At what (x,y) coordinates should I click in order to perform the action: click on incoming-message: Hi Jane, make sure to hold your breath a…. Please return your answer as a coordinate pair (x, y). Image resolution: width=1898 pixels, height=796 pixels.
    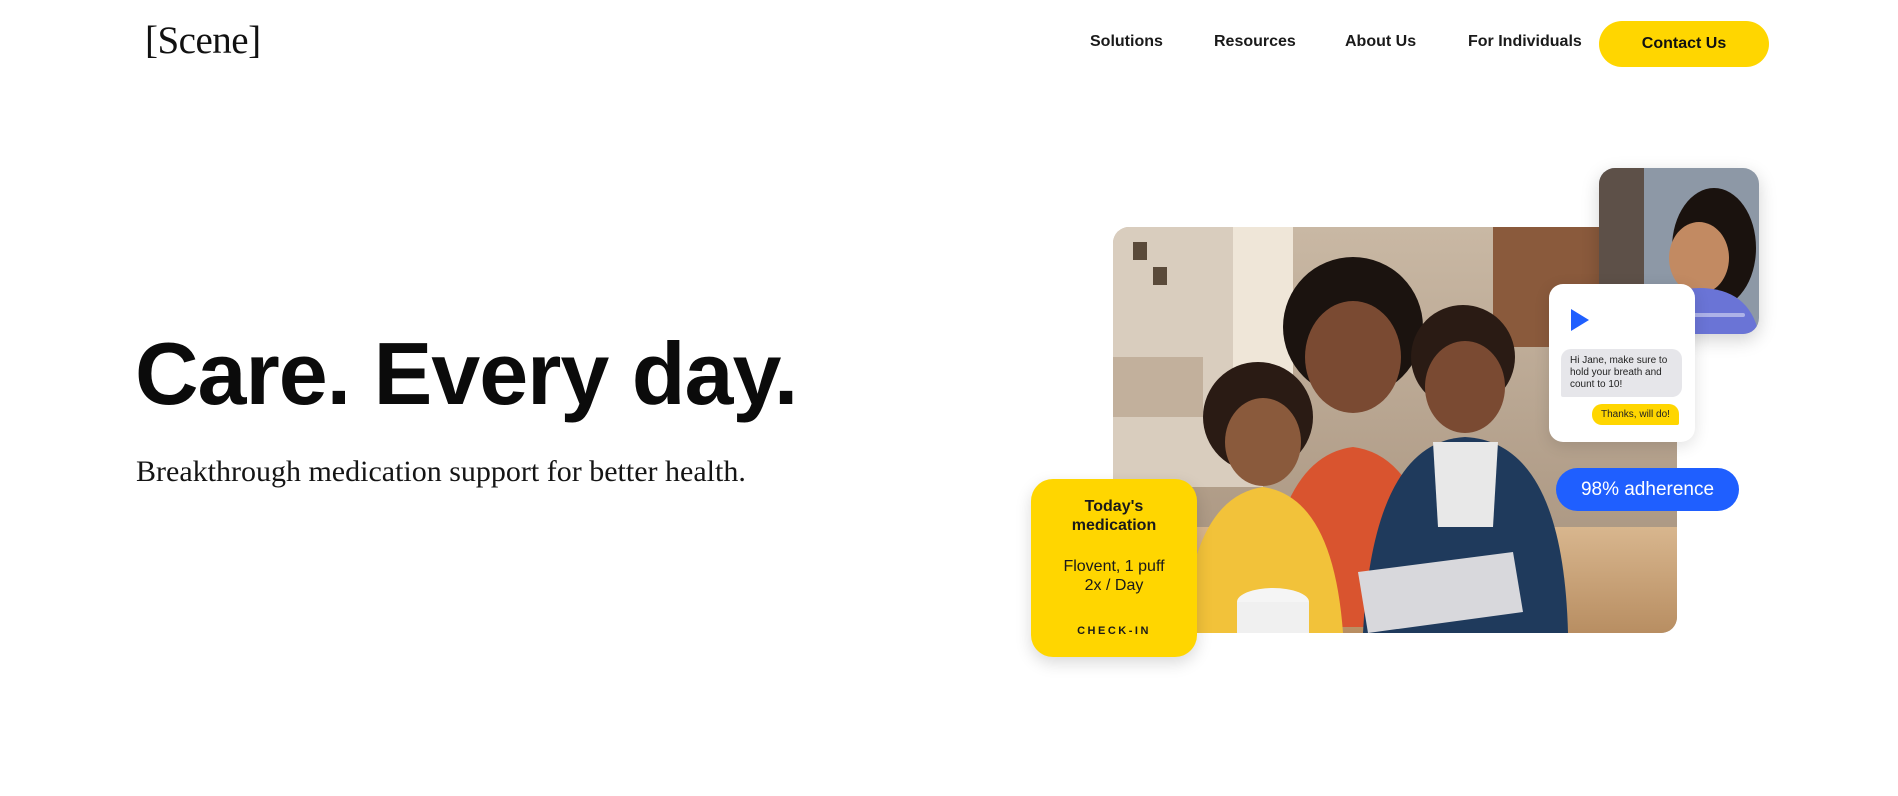
    Looking at the image, I should click on (1621, 373).